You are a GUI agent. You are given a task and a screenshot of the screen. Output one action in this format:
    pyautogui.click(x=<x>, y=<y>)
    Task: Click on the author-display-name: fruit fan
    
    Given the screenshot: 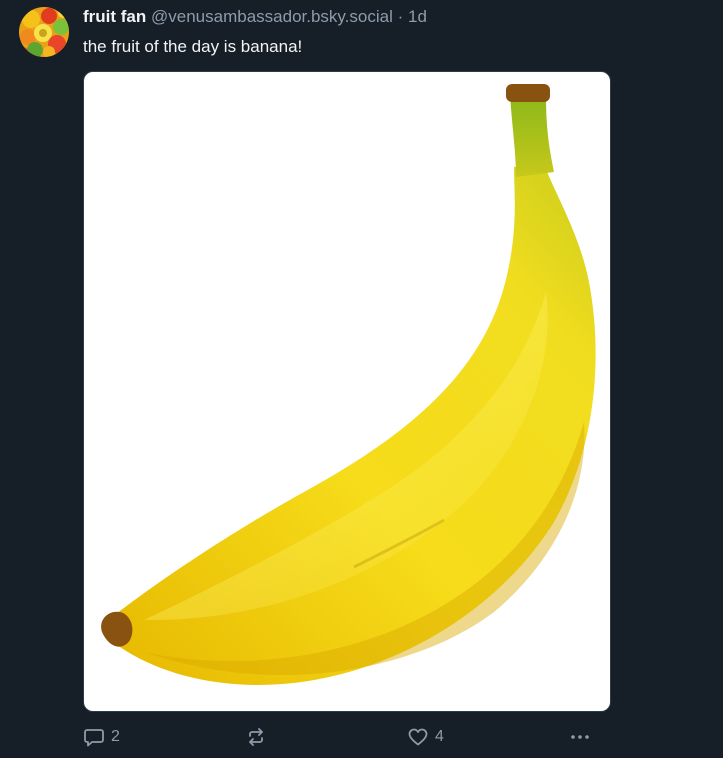 What is the action you would take?
    pyautogui.click(x=114, y=16)
    